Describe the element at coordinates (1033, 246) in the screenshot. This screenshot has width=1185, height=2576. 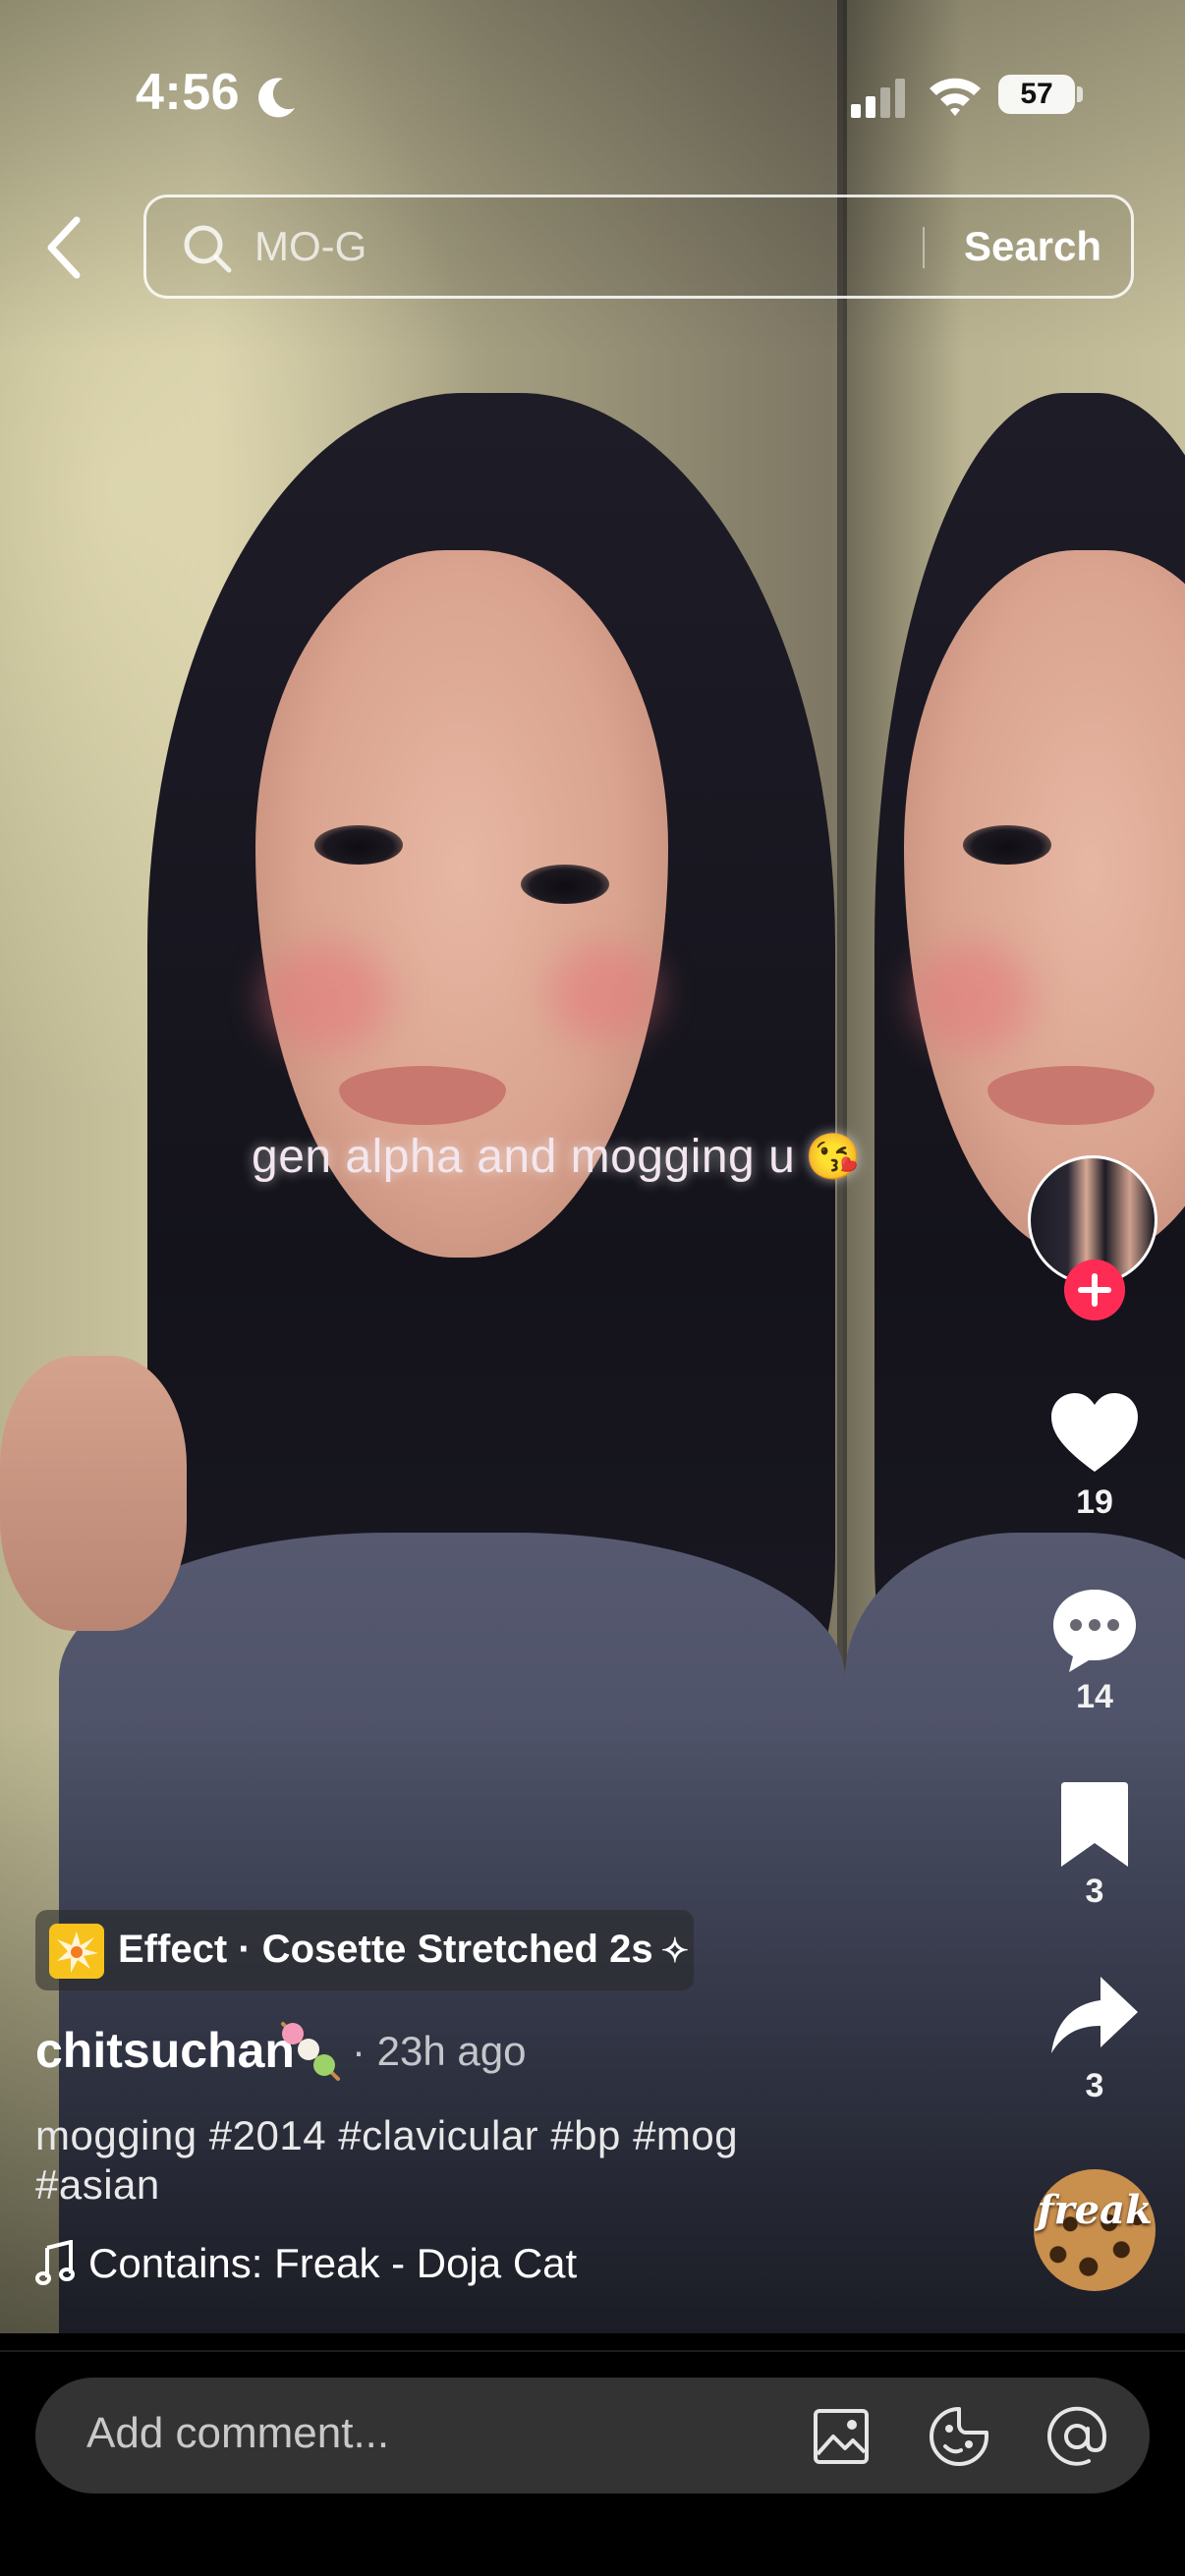
I see `search-button: Search` at that location.